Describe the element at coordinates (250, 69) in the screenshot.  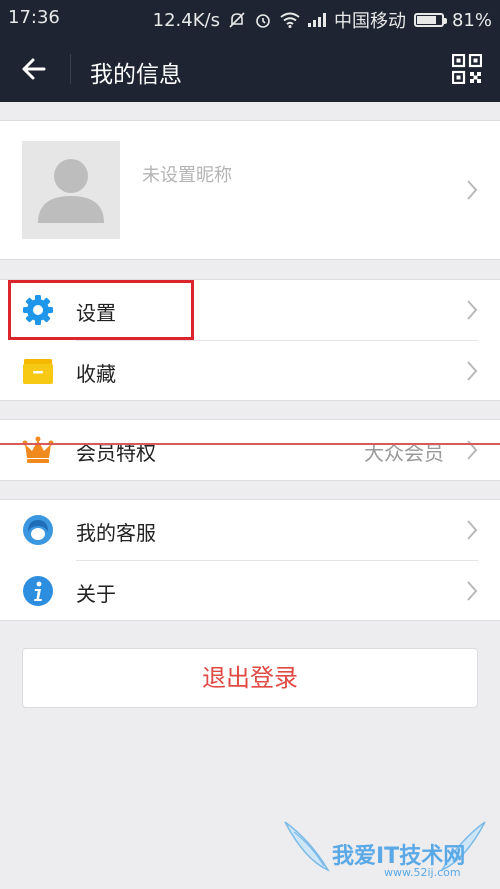
I see `title-bar: 我的信息` at that location.